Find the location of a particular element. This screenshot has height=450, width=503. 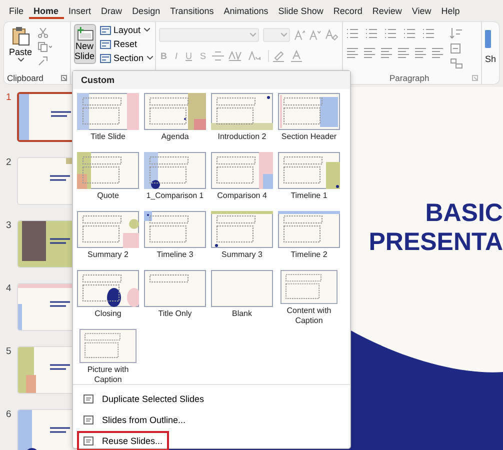

slide-number: 4 is located at coordinates (9, 288).